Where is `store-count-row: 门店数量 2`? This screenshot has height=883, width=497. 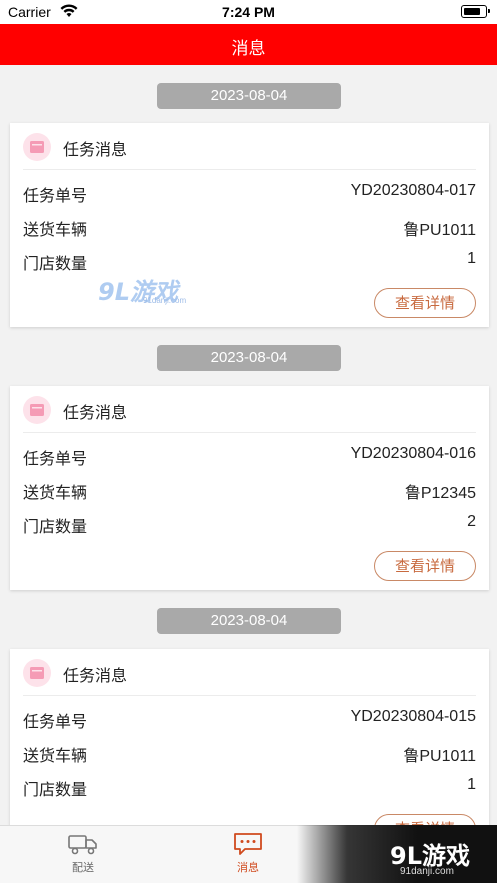 store-count-row: 门店数量 2 is located at coordinates (249, 524).